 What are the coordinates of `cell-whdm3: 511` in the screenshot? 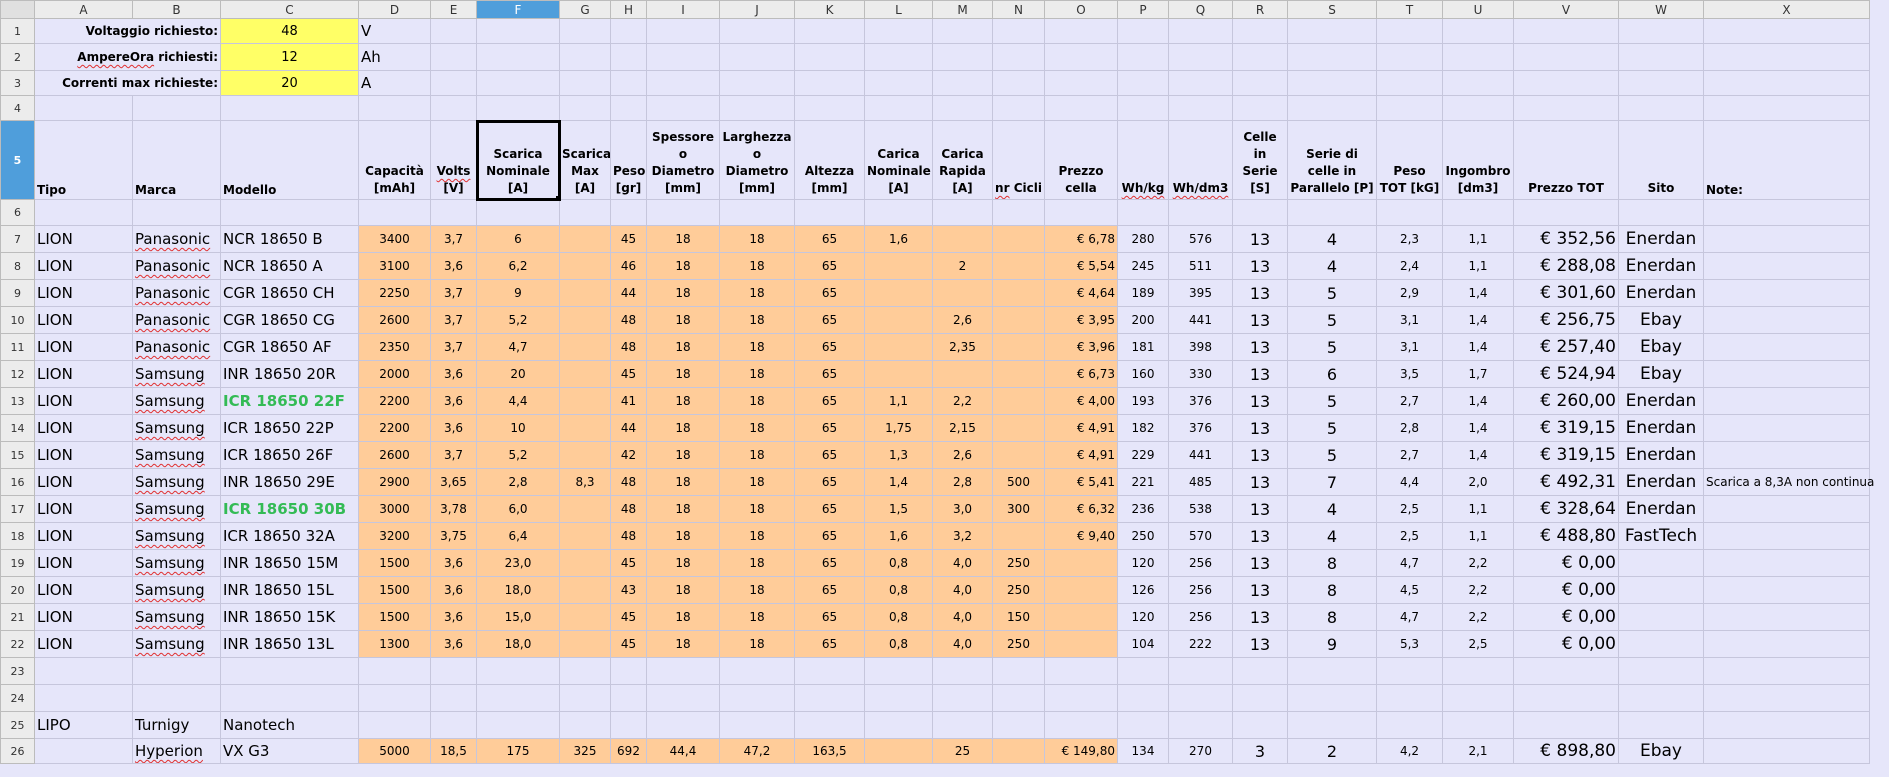 It's located at (1200, 266).